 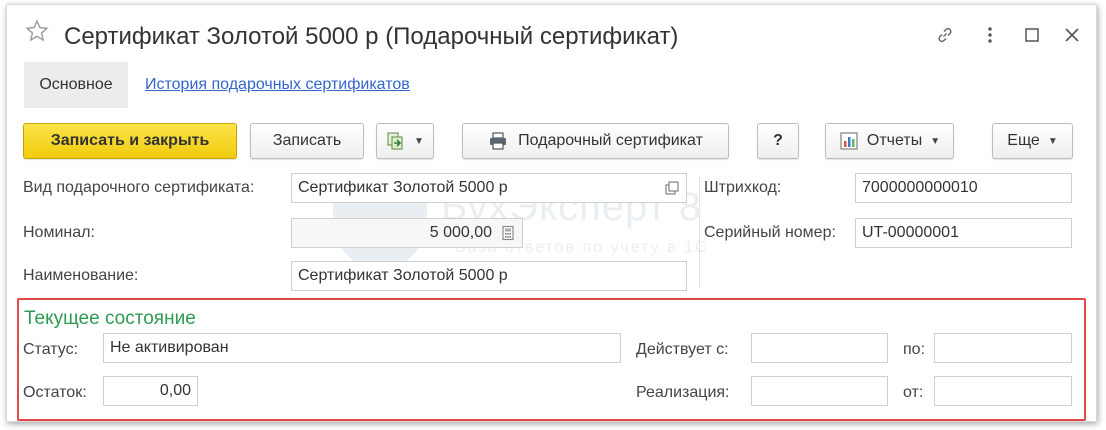 I want to click on star-icon, so click(x=37, y=31).